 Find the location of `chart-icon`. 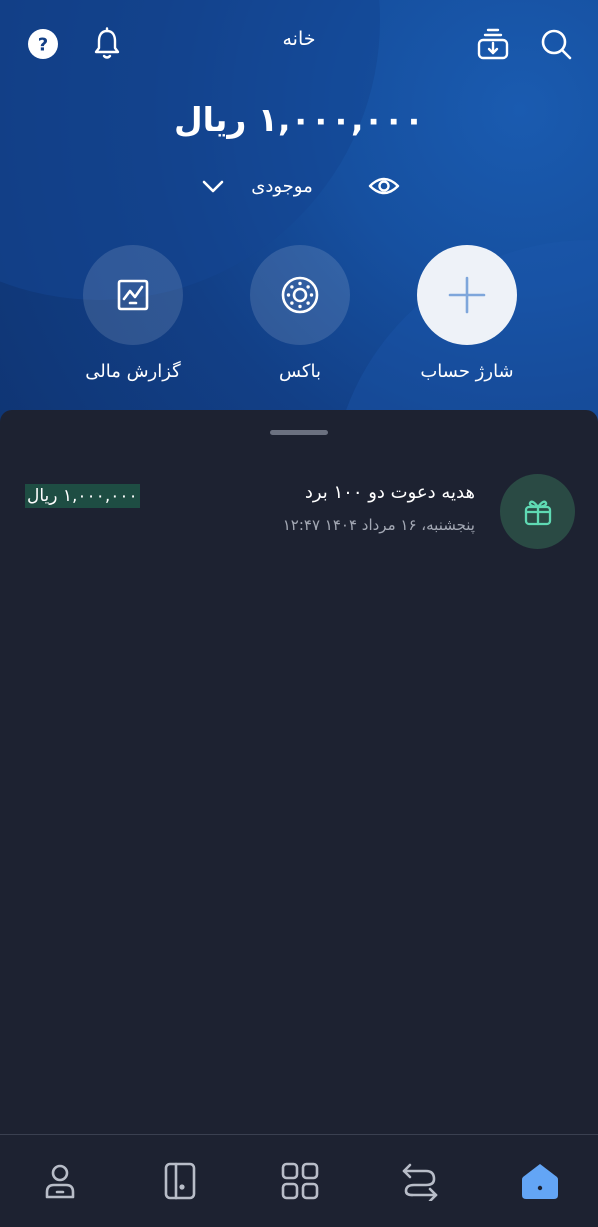

chart-icon is located at coordinates (133, 295).